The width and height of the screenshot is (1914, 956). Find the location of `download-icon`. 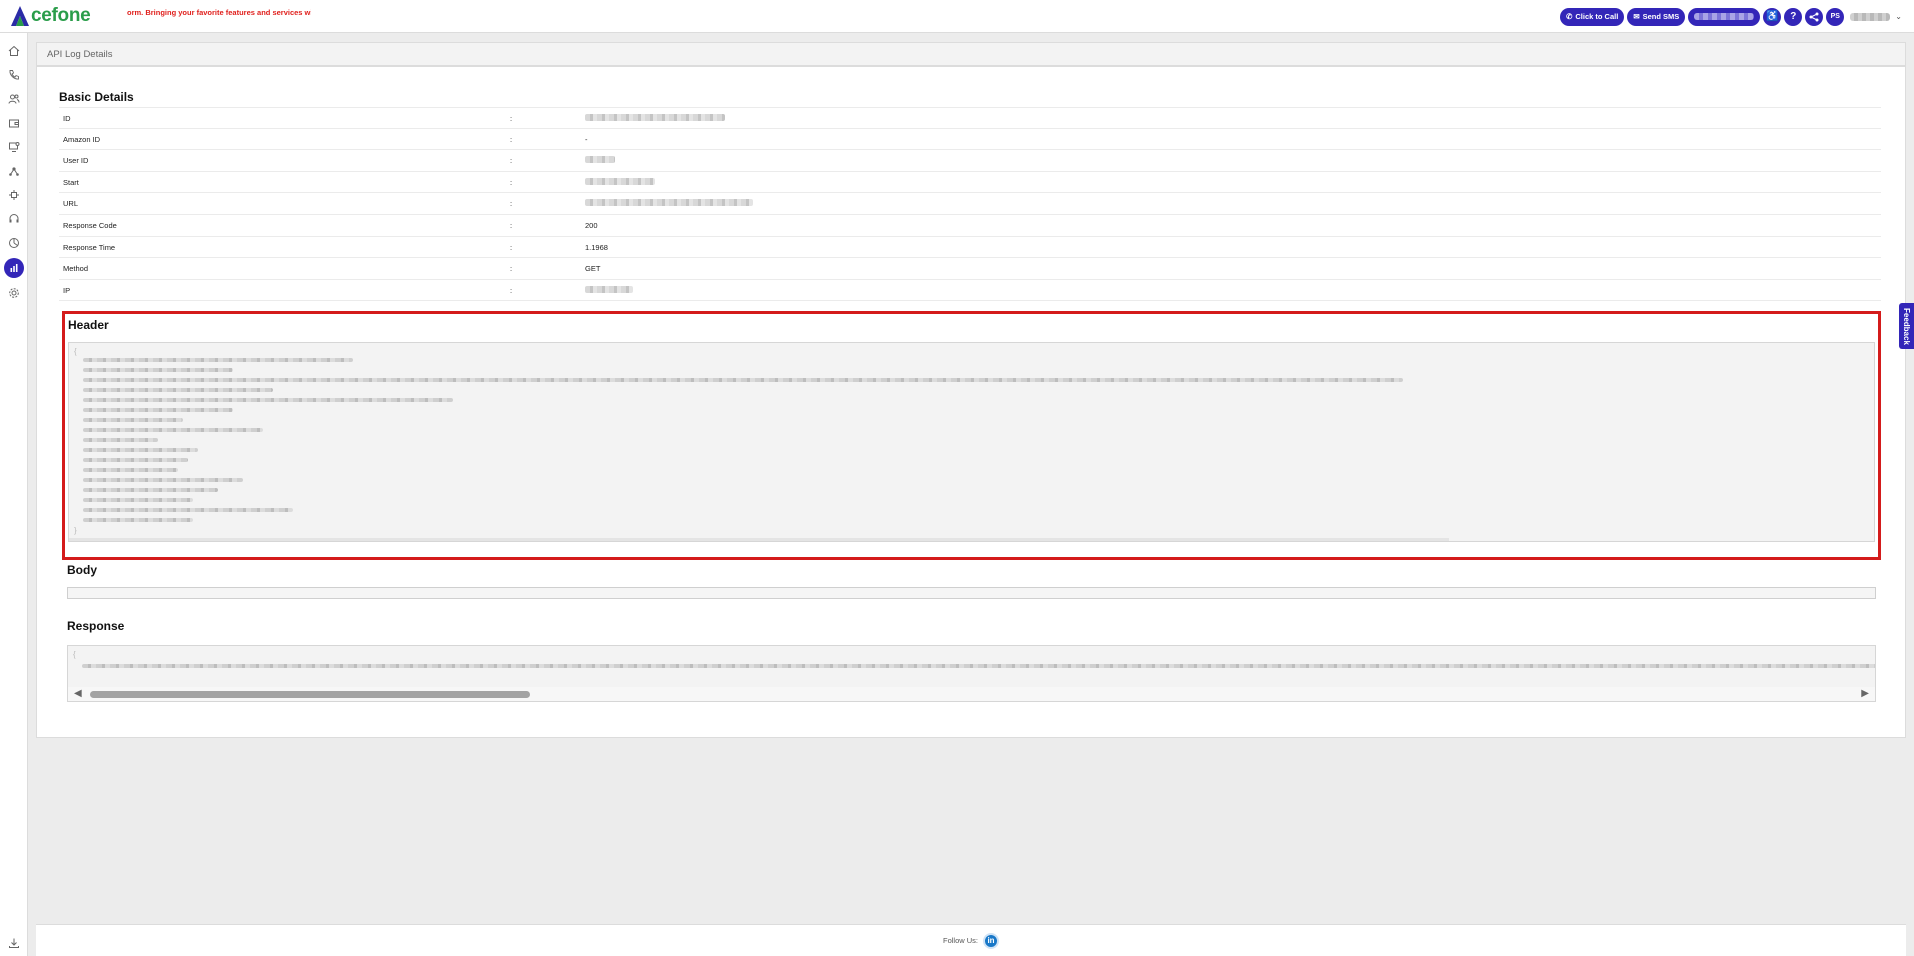

download-icon is located at coordinates (14, 943).